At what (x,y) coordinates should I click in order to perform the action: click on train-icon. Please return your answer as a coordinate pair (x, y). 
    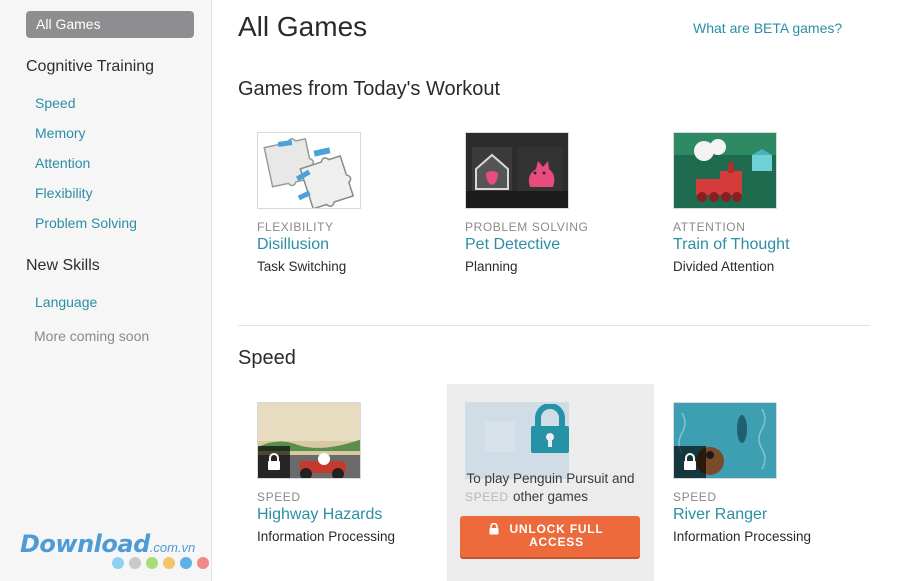
    Looking at the image, I should click on (725, 170).